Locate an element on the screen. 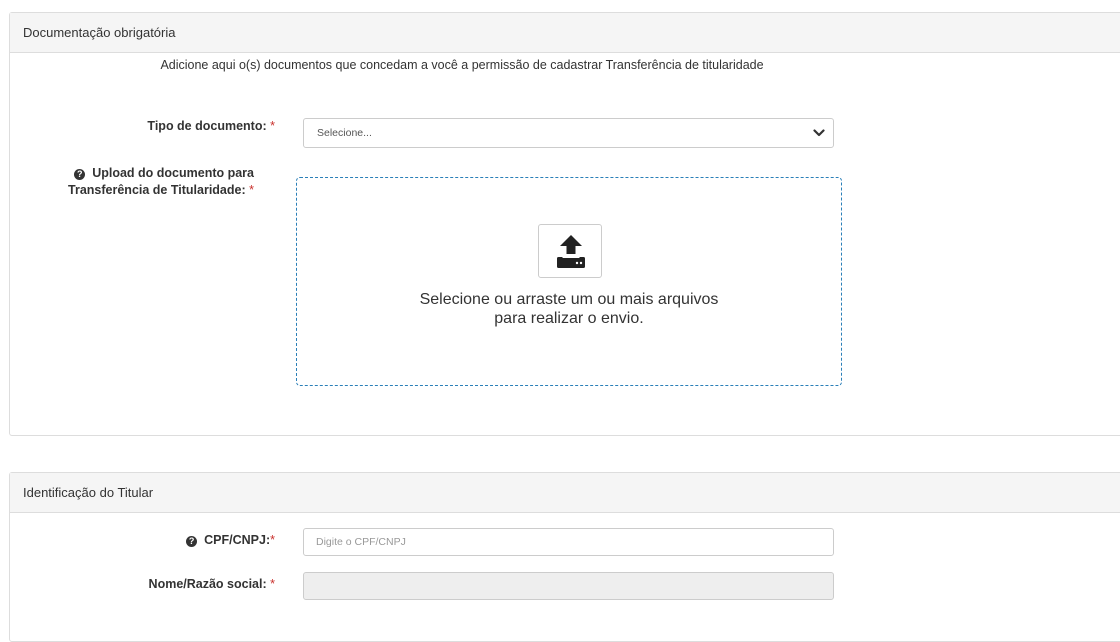 This screenshot has width=1120, height=642. doc-type-label: Tipo de documento: * is located at coordinates (157, 126).